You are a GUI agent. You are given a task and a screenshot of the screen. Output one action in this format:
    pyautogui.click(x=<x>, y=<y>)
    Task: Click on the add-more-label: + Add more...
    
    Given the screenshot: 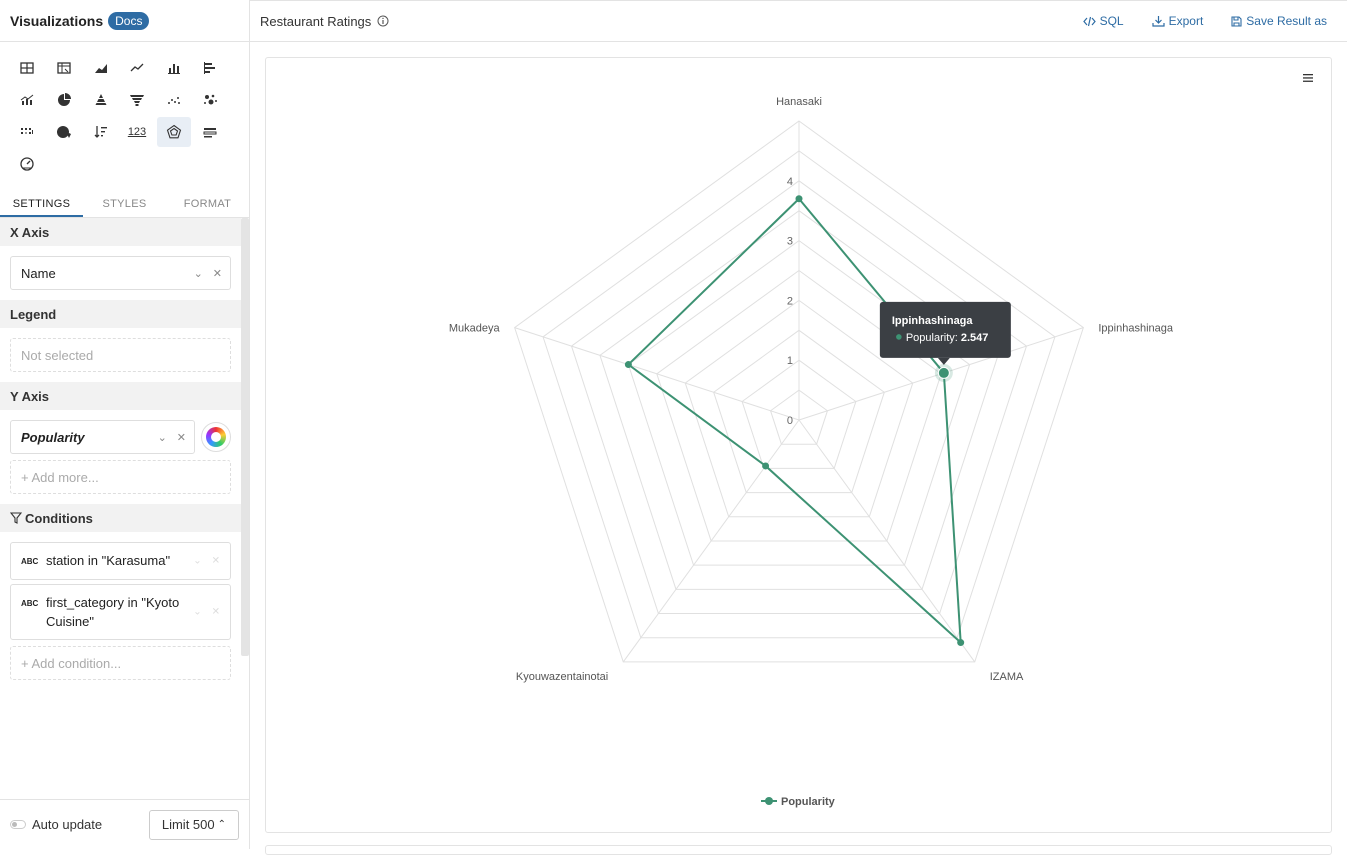 What is the action you would take?
    pyautogui.click(x=60, y=477)
    